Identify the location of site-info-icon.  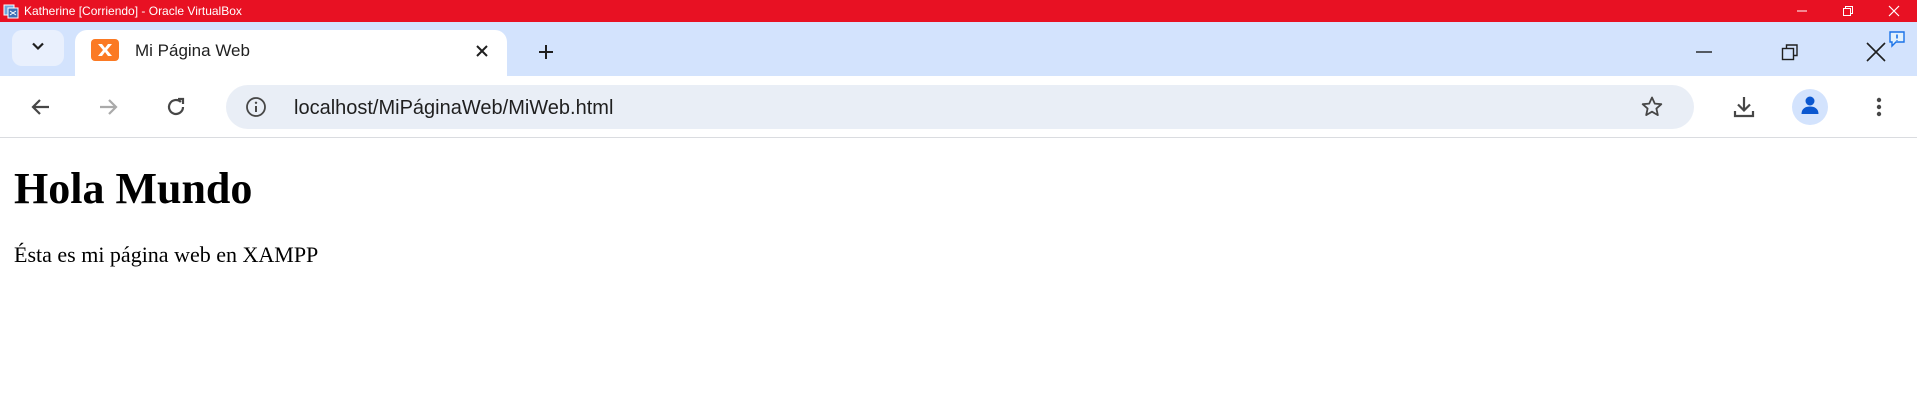
(256, 107).